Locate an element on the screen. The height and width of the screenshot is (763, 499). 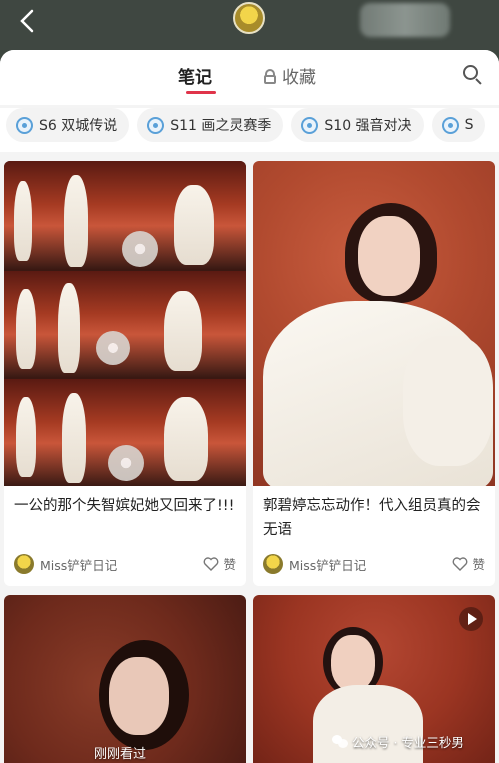
note-title: 郭碧婷忘忘动作！代入组员真的会无语 is located at coordinates (372, 518).